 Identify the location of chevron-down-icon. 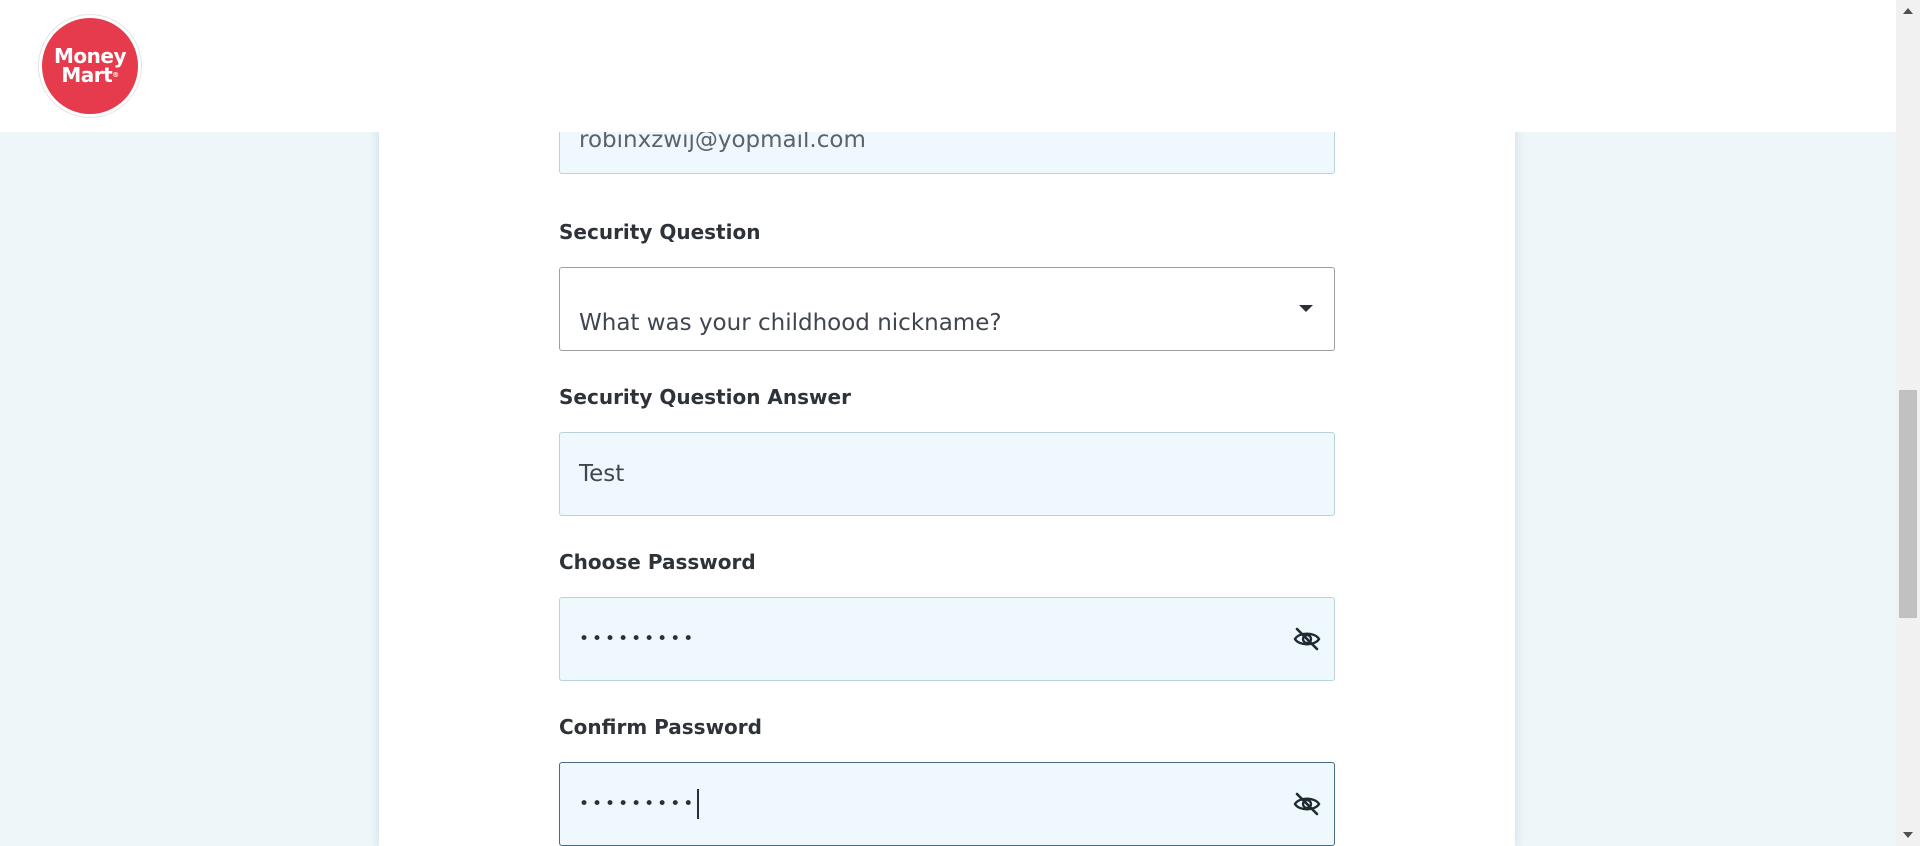
(1306, 308).